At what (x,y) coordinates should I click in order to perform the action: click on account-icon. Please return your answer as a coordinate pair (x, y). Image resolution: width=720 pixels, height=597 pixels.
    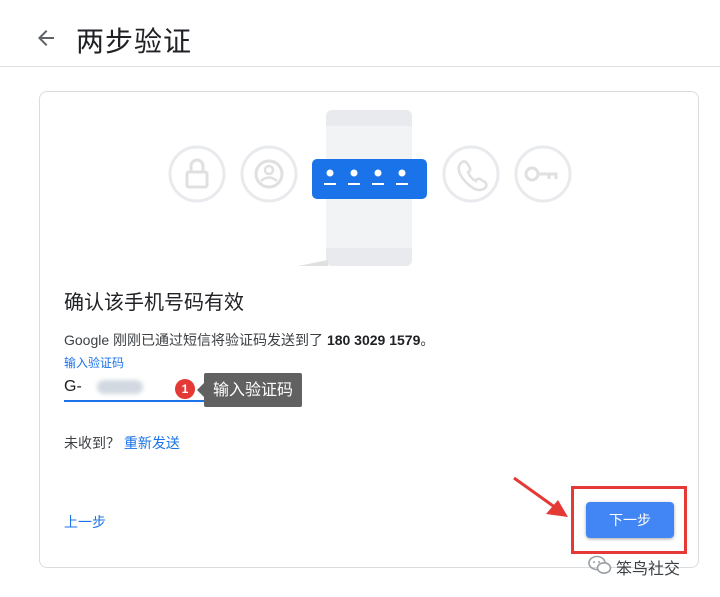
    Looking at the image, I should click on (269, 174).